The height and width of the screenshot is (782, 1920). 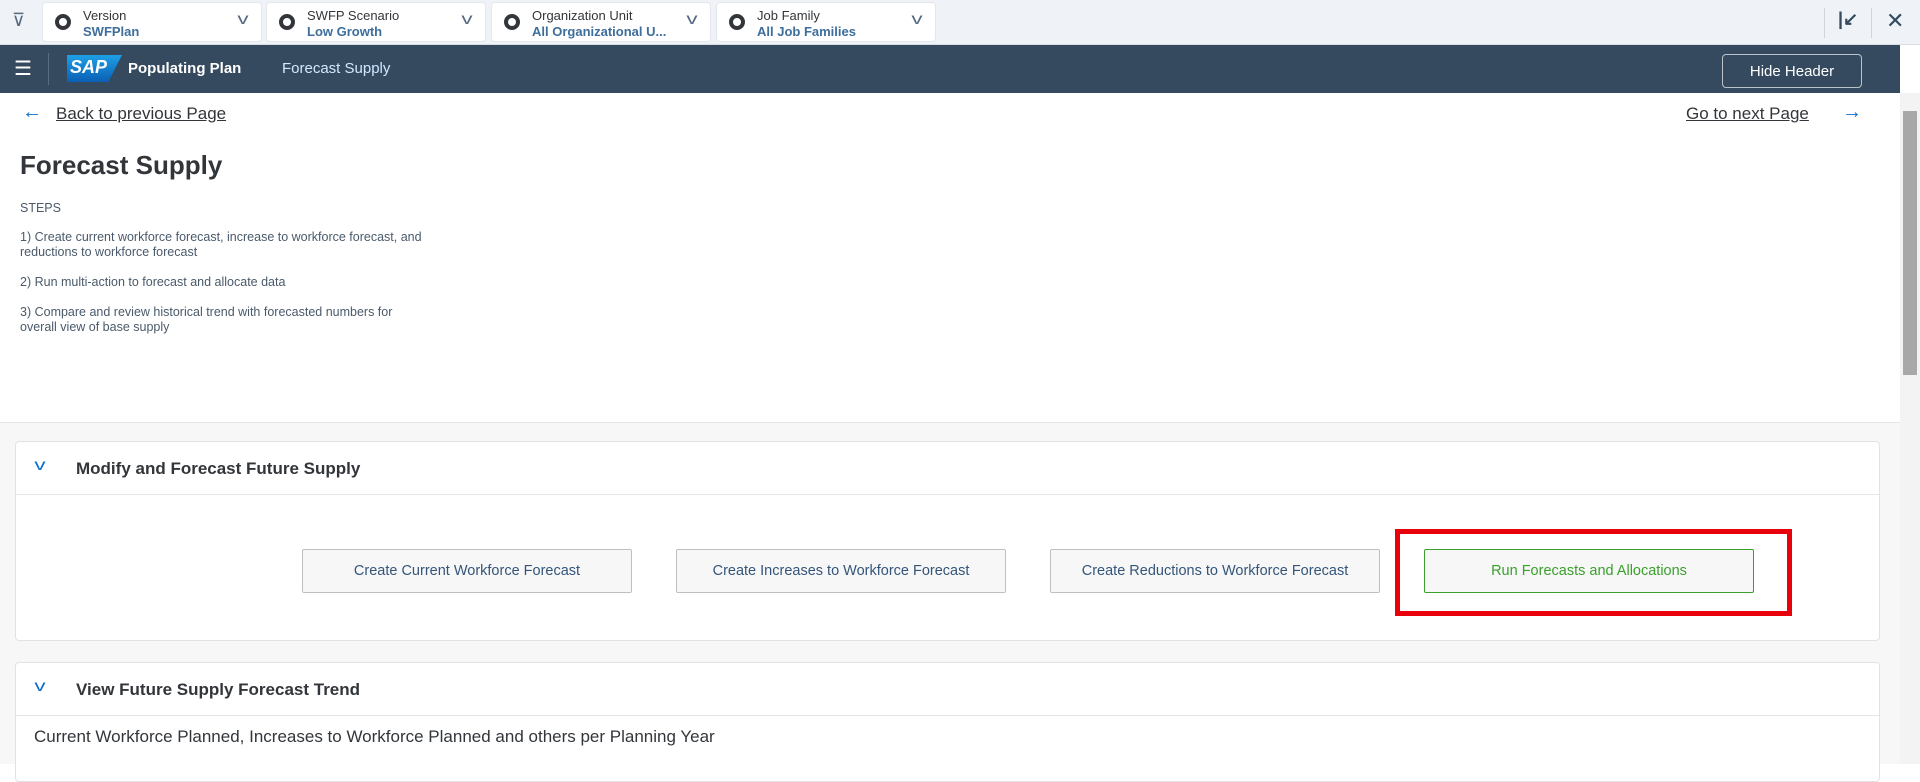 I want to click on filter-label: Version, so click(x=105, y=15).